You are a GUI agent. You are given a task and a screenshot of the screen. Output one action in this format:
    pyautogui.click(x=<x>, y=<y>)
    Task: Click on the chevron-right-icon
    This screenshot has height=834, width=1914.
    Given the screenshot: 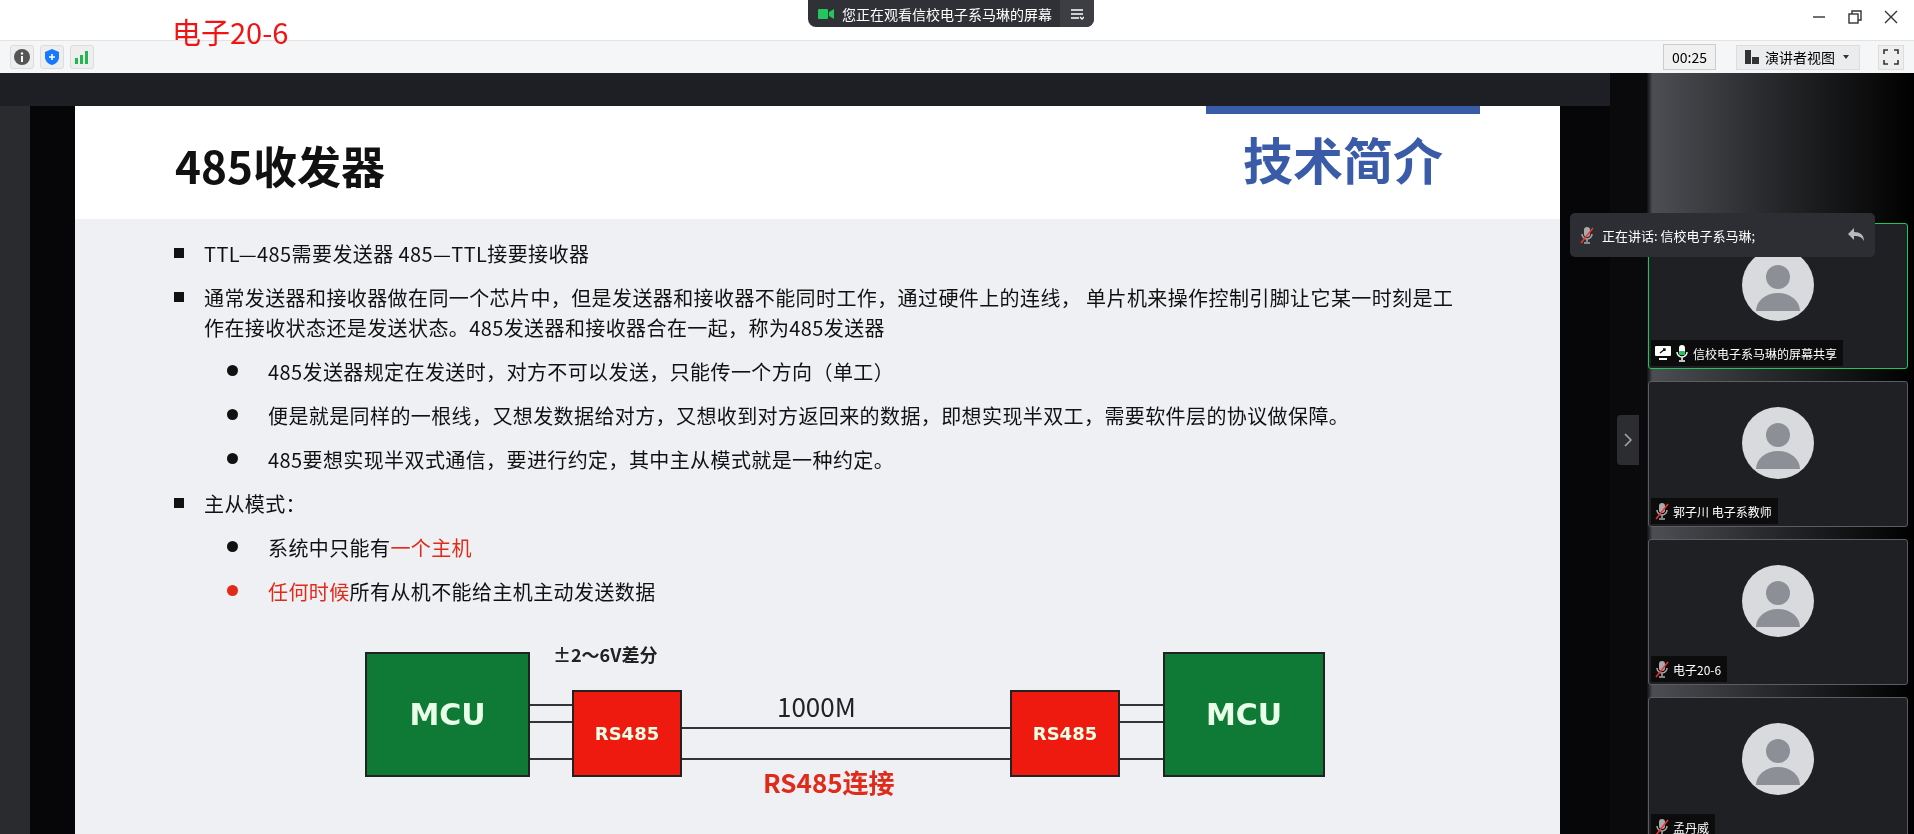 What is the action you would take?
    pyautogui.click(x=1628, y=440)
    